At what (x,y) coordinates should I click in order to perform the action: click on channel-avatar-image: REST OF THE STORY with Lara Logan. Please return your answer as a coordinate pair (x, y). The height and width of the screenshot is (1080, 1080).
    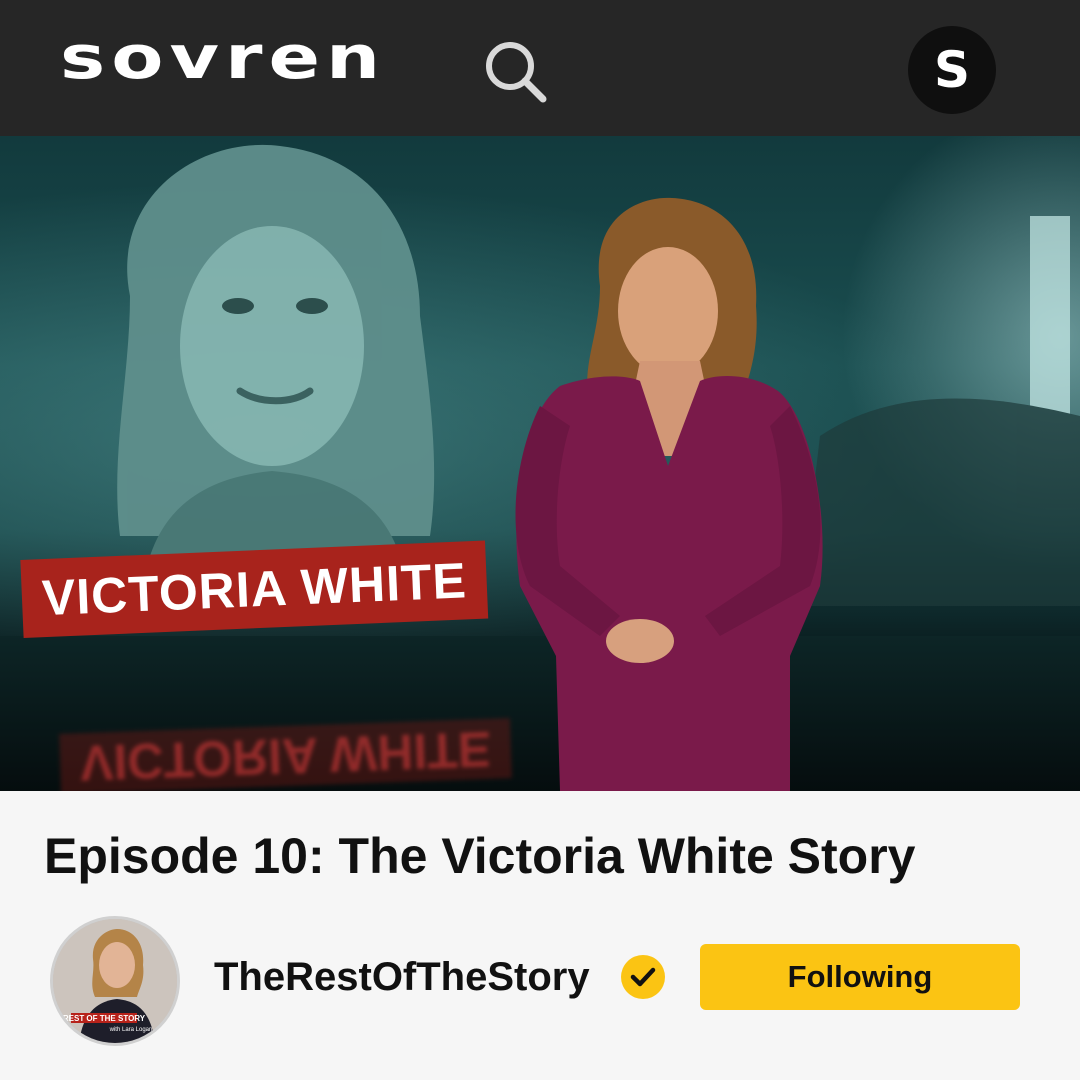
    Looking at the image, I should click on (115, 981).